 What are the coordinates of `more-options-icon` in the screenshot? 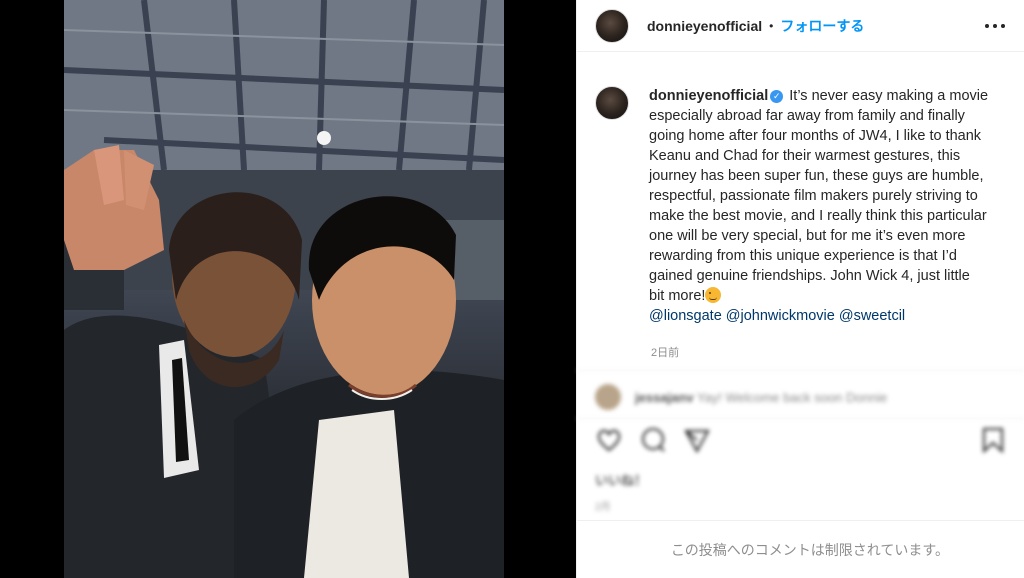 It's located at (995, 26).